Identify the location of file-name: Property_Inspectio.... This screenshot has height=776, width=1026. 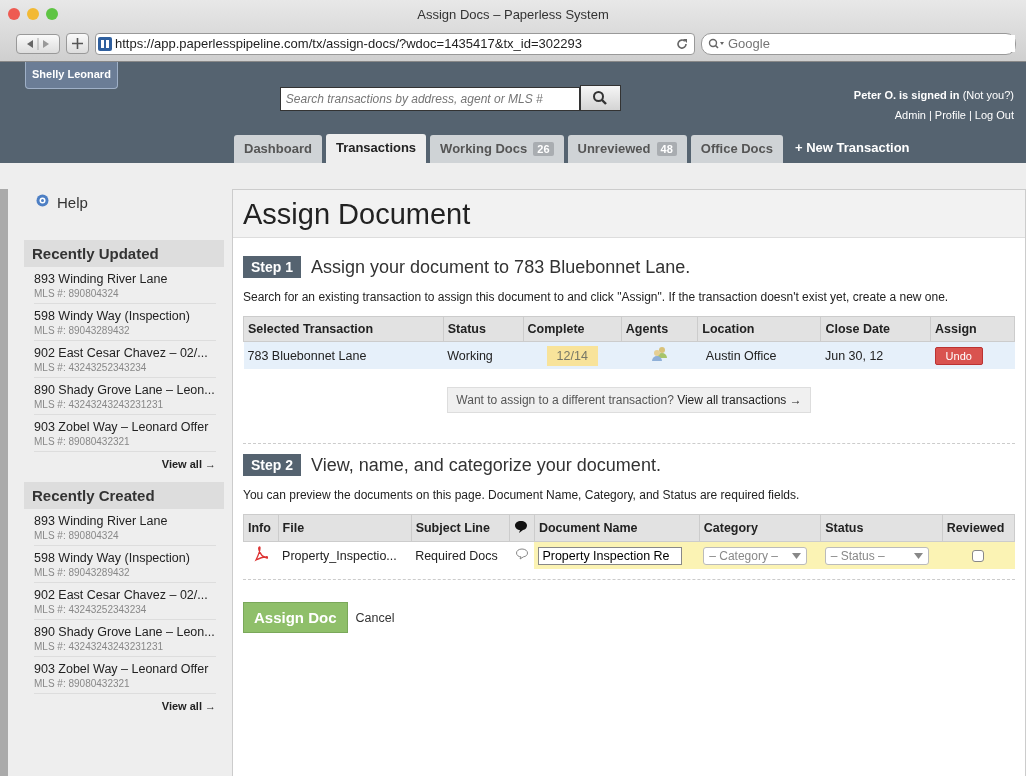
(339, 555).